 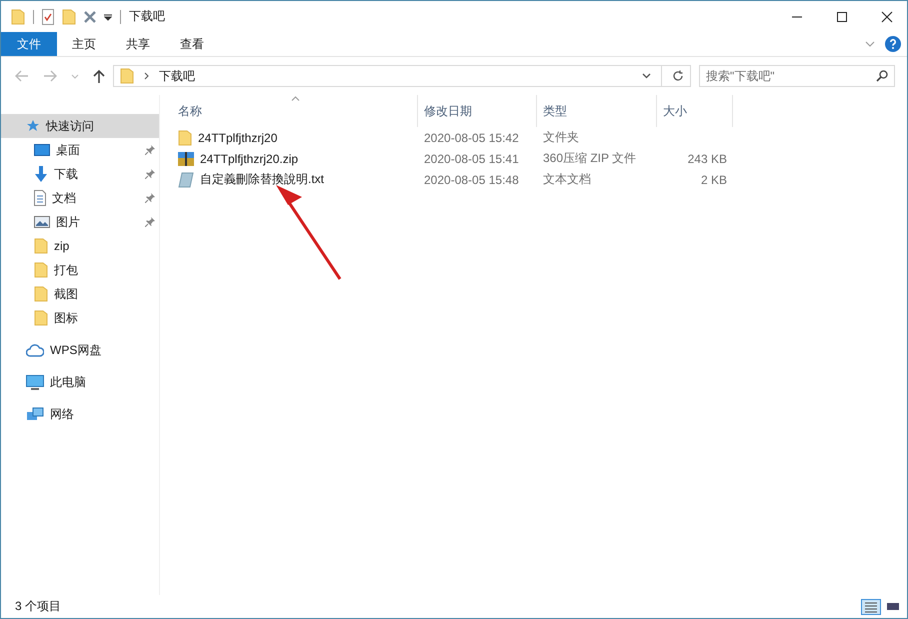 I want to click on picture-icon, so click(x=42, y=222).